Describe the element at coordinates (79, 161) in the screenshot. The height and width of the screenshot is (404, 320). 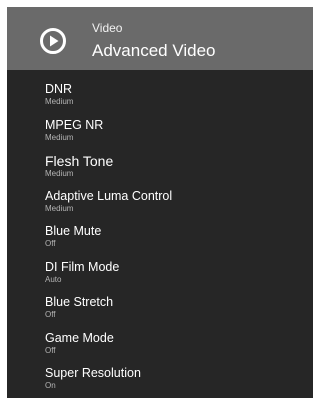
I see `menu-item-label: Flesh Tone` at that location.